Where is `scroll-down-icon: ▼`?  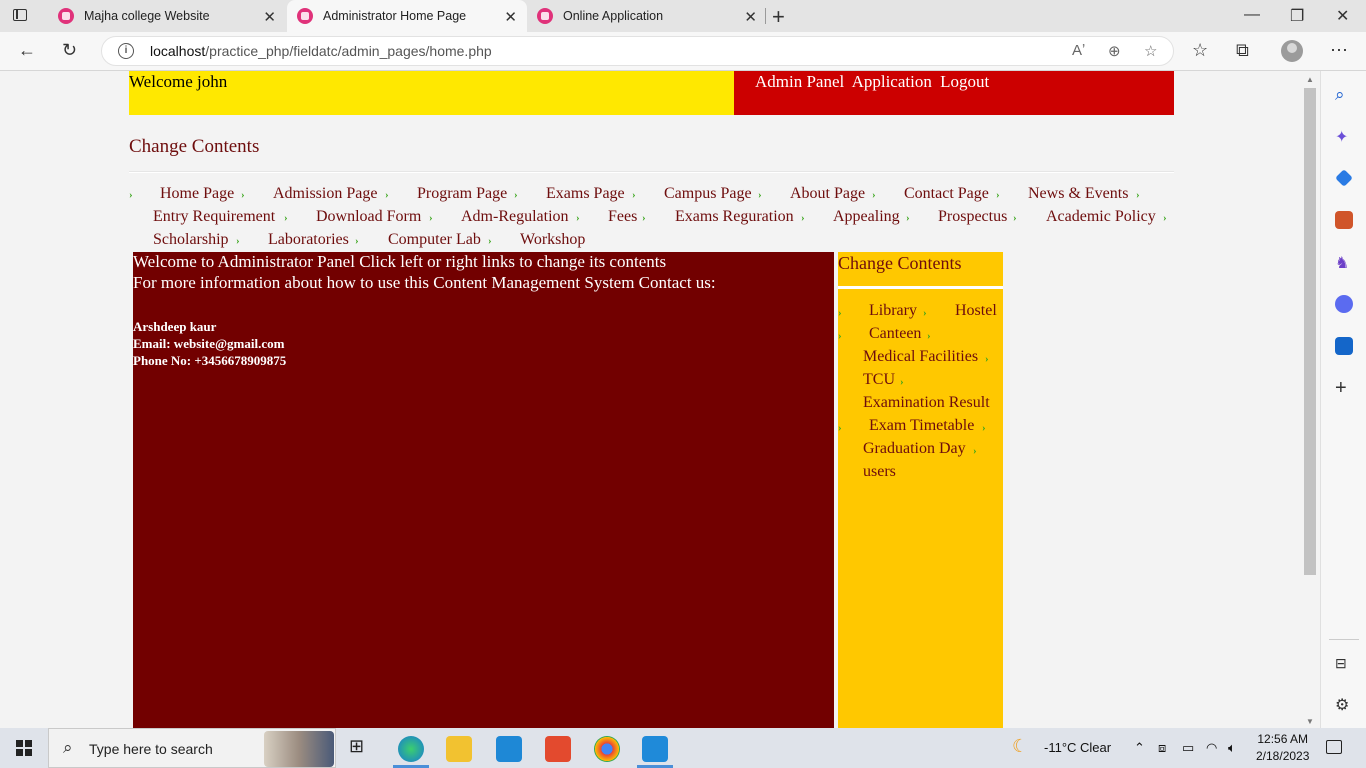
scroll-down-icon: ▼ is located at coordinates (1310, 721).